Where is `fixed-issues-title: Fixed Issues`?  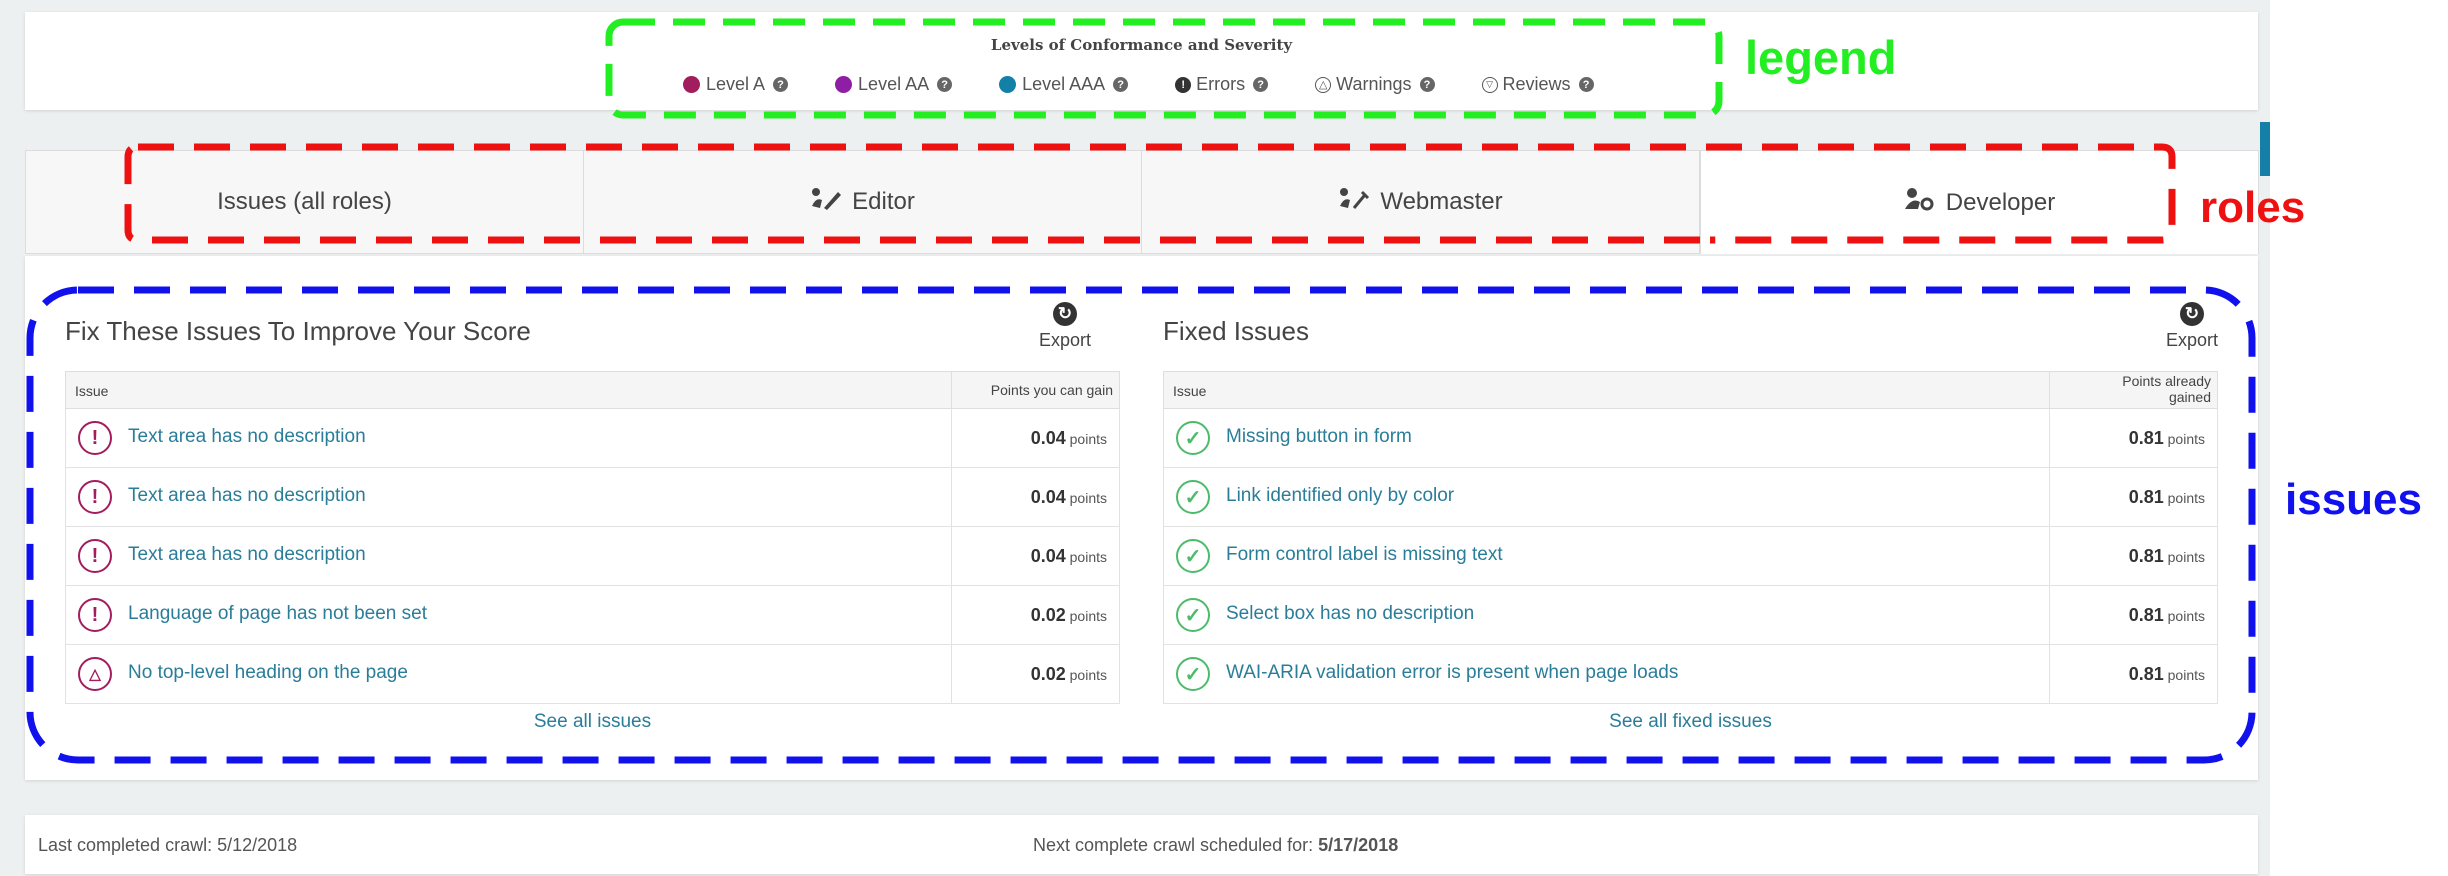 fixed-issues-title: Fixed Issues is located at coordinates (1236, 331).